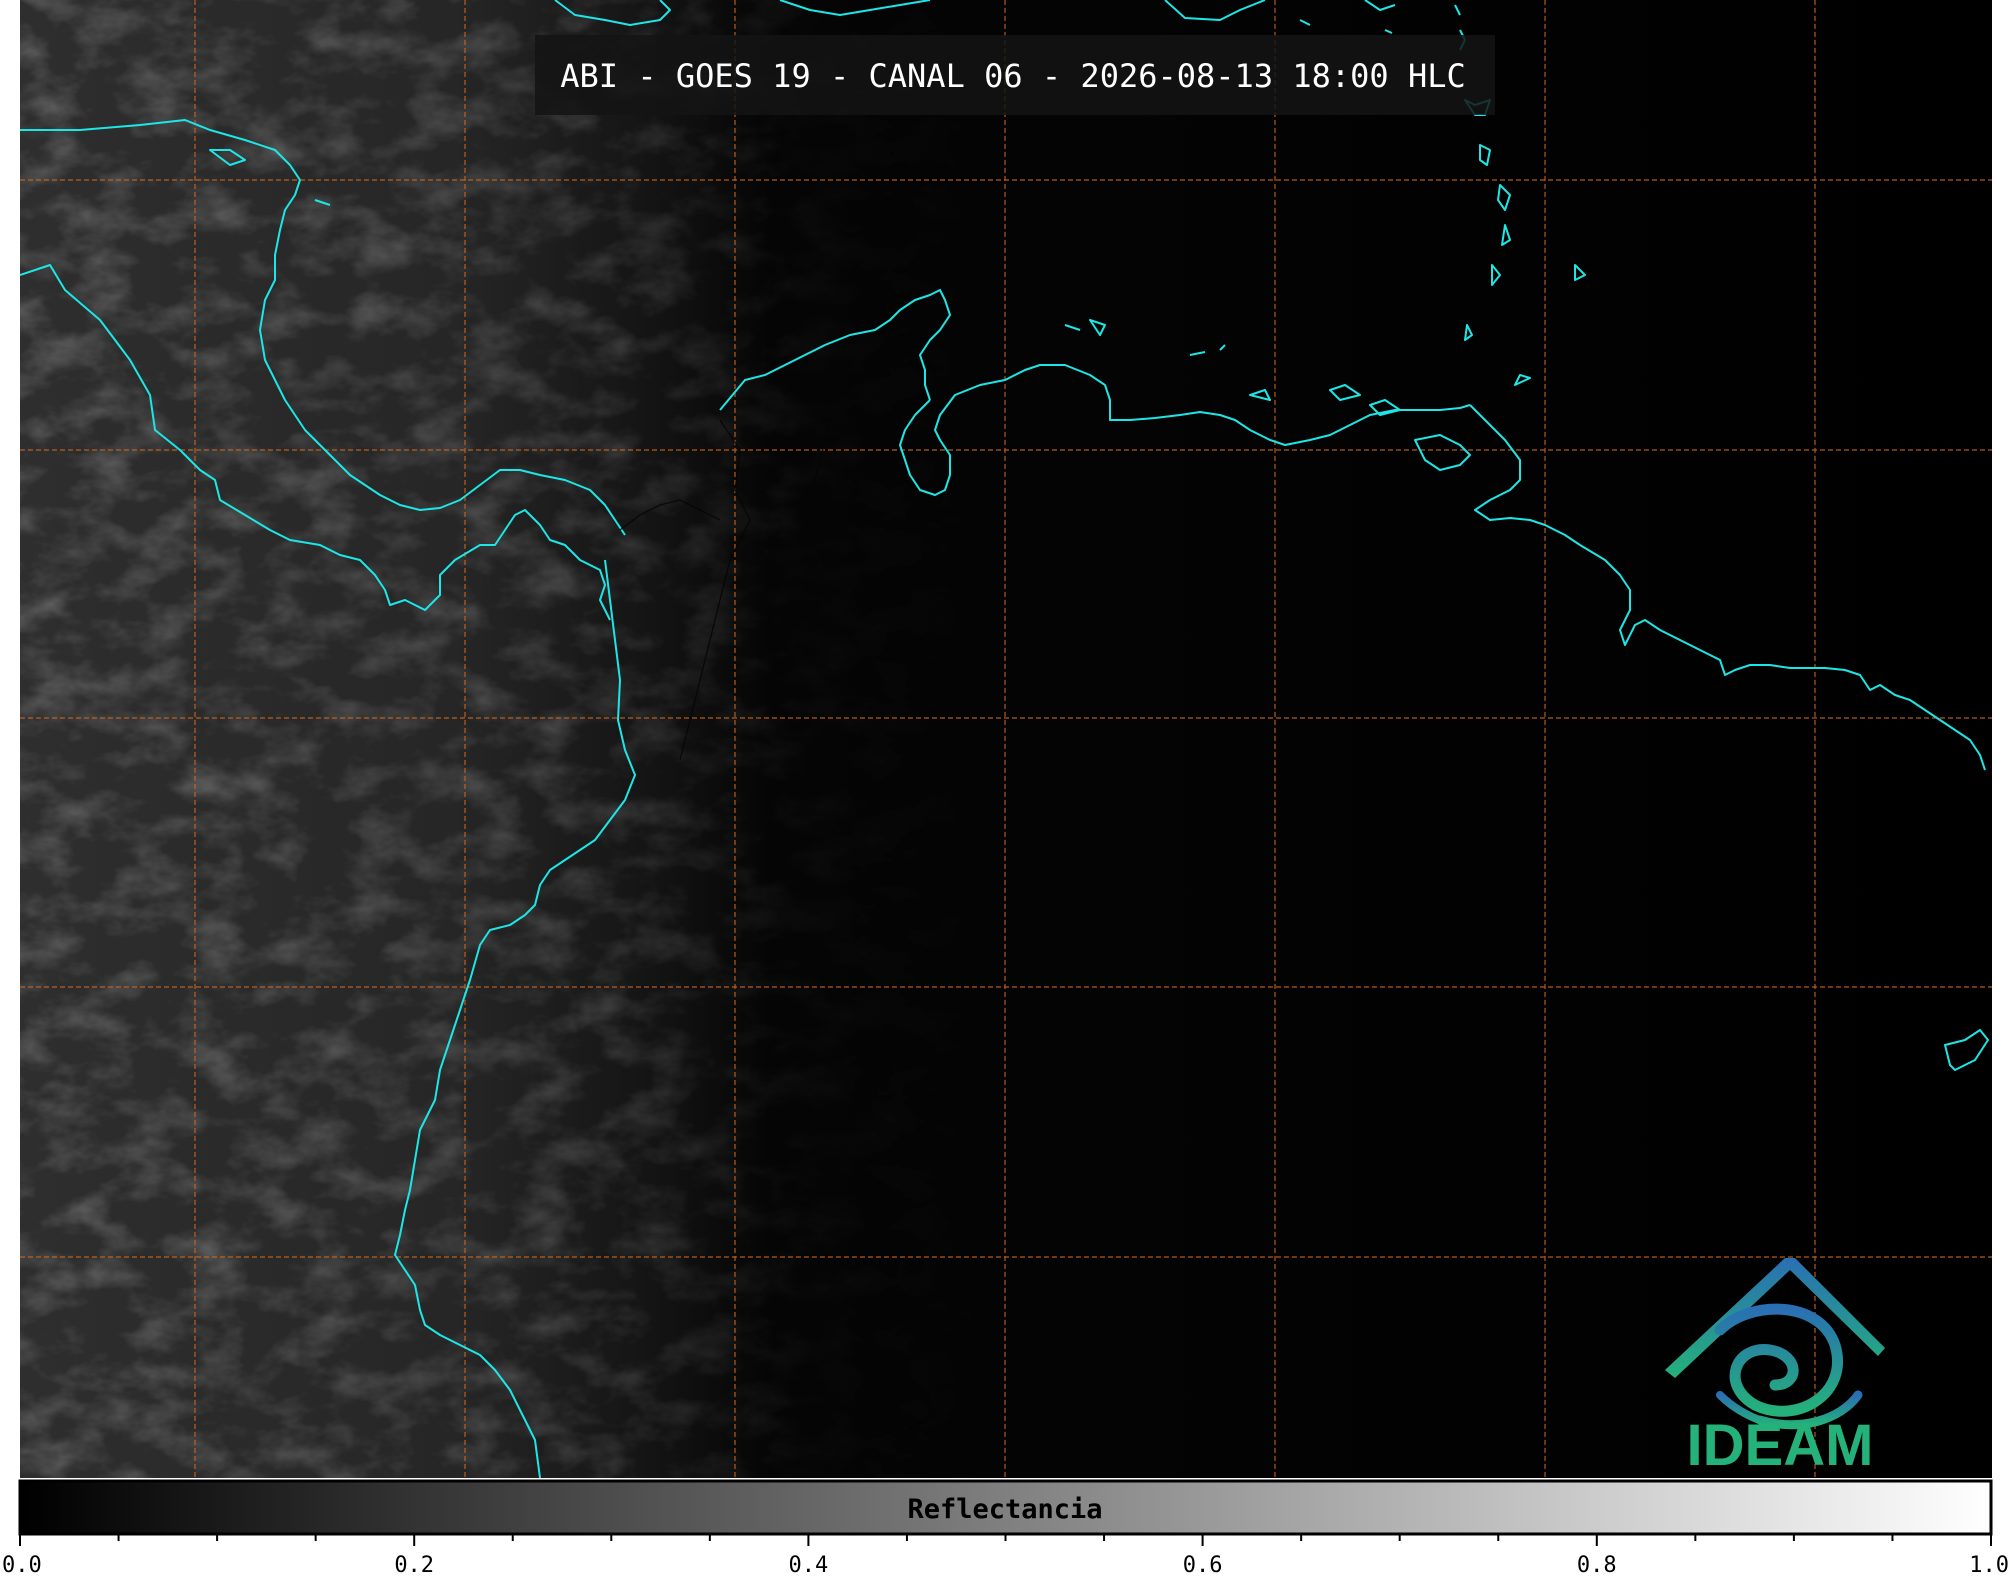 This screenshot has height=1577, width=2011. I want to click on logo-text: IDEAM, so click(1780, 1445).